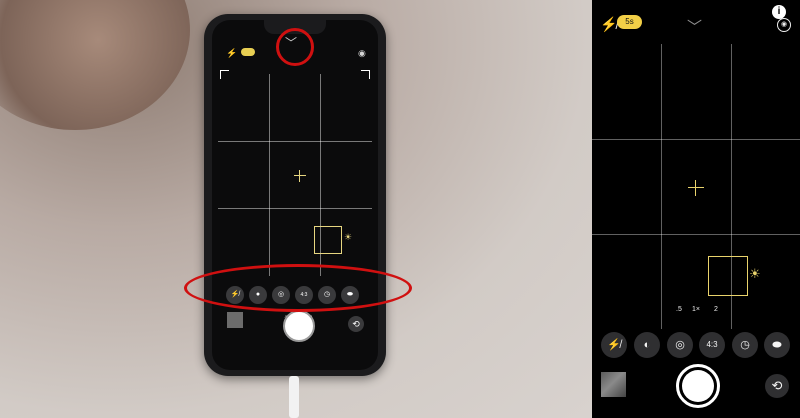 This screenshot has height=418, width=800. Describe the element at coordinates (647, 345) in the screenshot. I see `live-toggle-button: ◐` at that location.